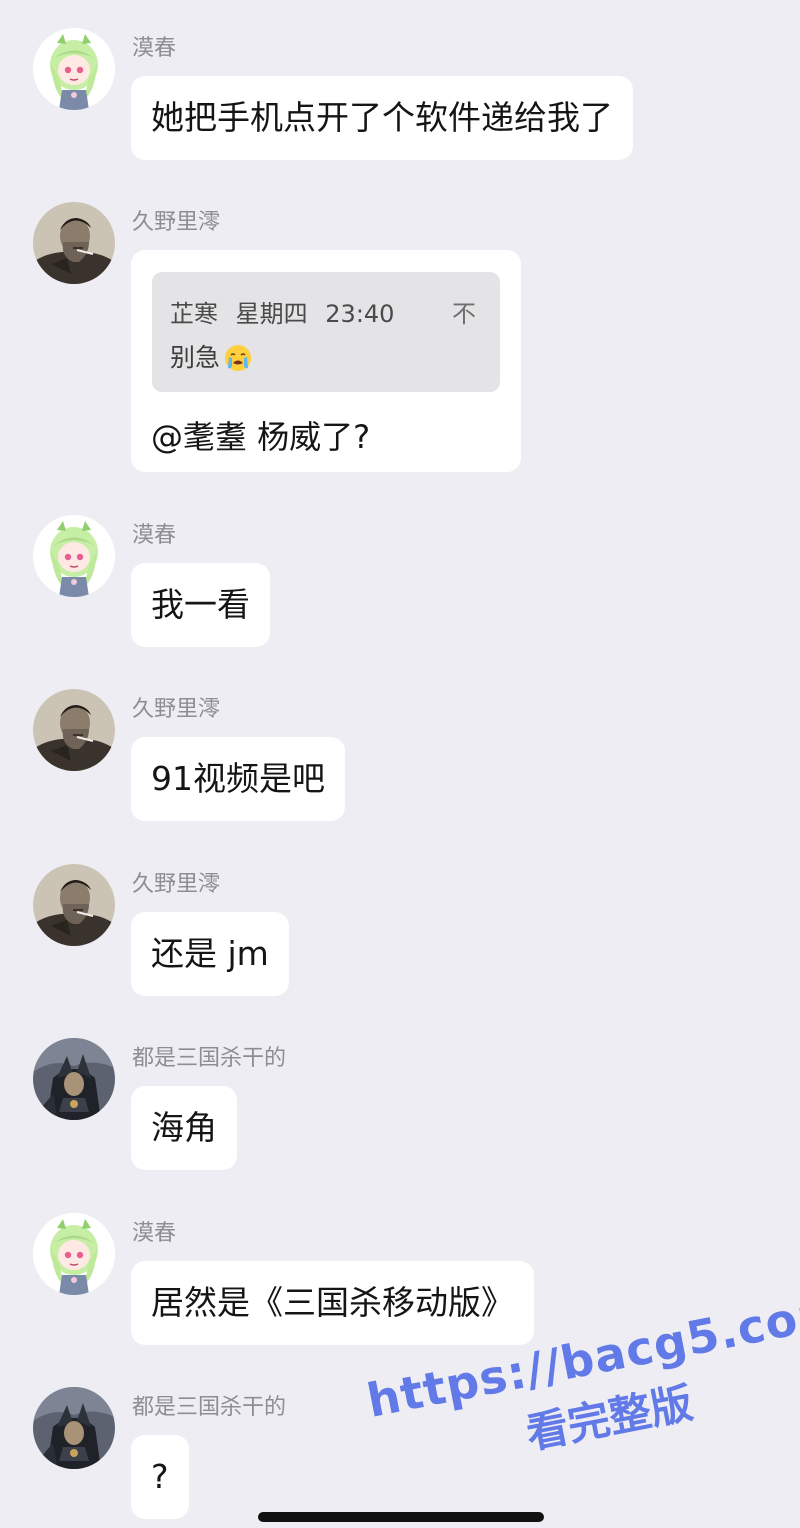 The width and height of the screenshot is (800, 1528). What do you see at coordinates (271, 314) in the screenshot?
I see `quote-day: 星期四` at bounding box center [271, 314].